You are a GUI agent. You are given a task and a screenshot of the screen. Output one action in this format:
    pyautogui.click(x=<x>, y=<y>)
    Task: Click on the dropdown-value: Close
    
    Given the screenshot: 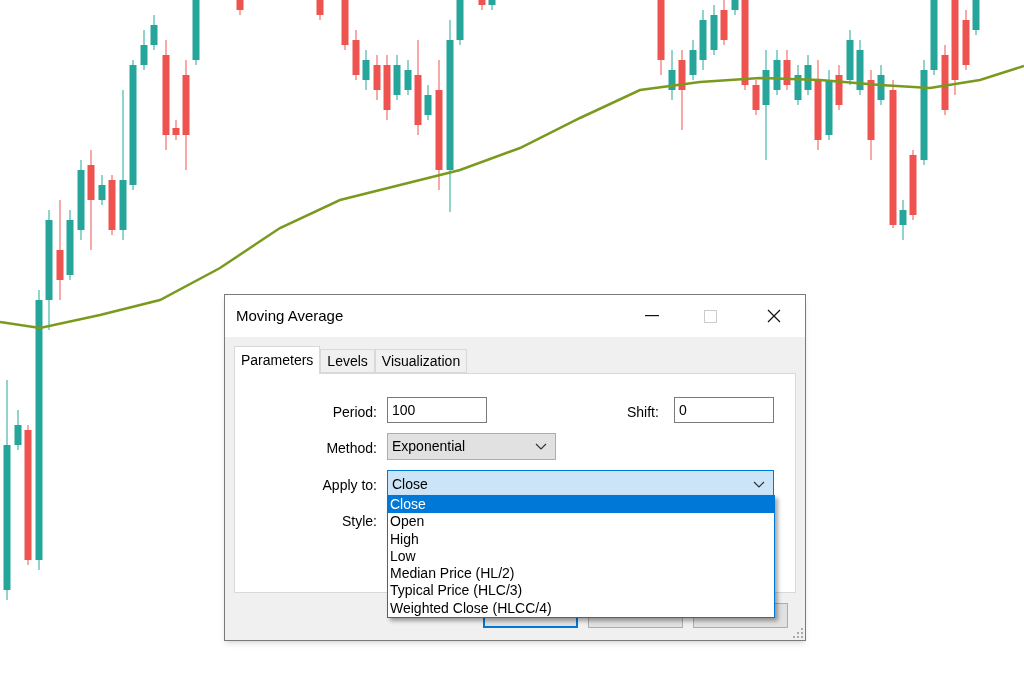 What is the action you would take?
    pyautogui.click(x=410, y=484)
    